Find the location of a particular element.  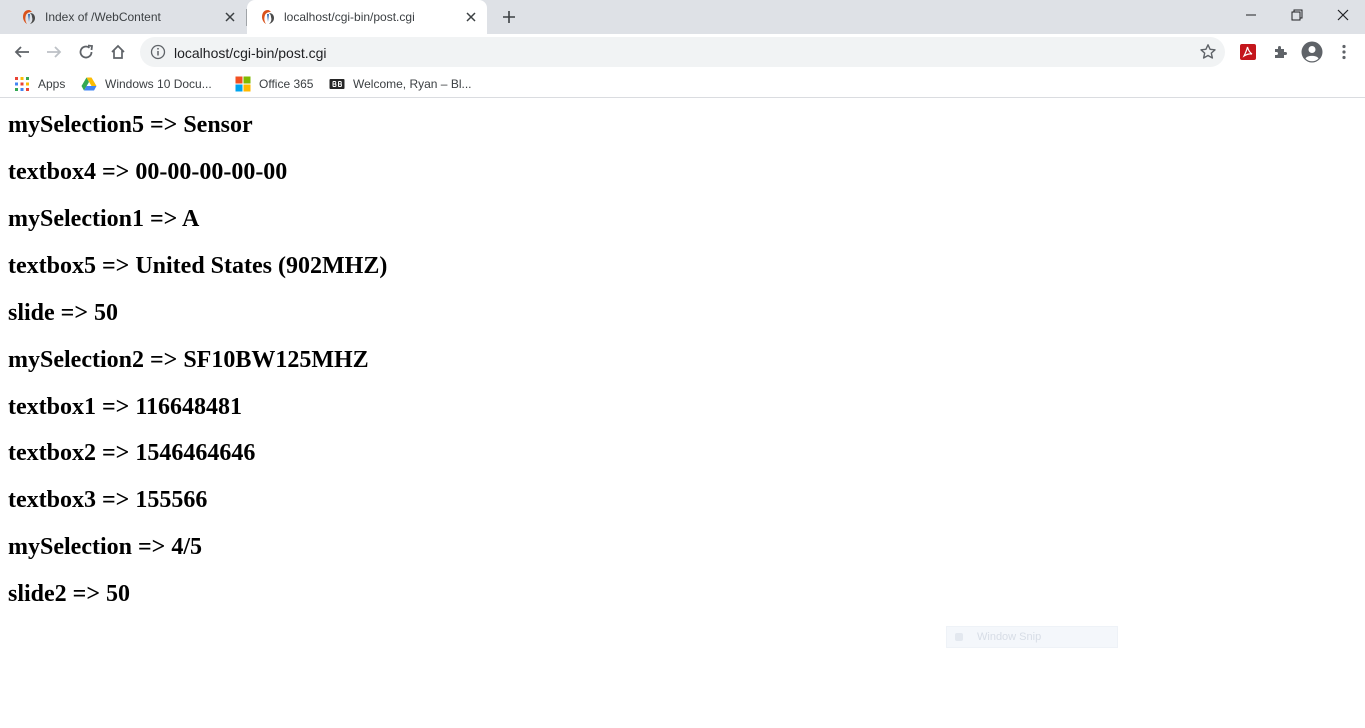

form-entry-slide: slide => 50 is located at coordinates (63, 313).